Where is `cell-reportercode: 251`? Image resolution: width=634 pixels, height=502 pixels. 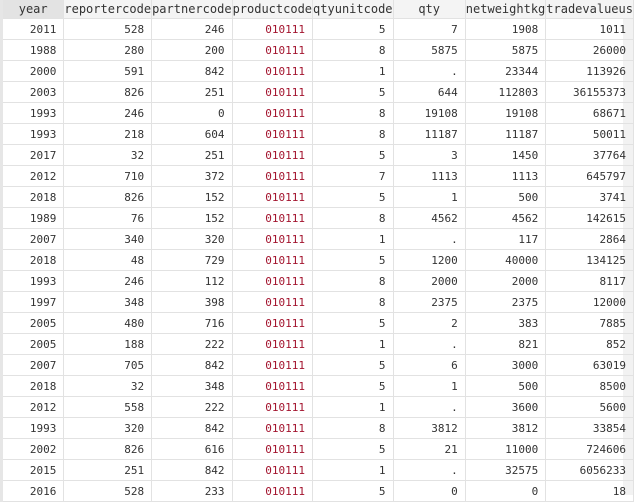 cell-reportercode: 251 is located at coordinates (108, 470).